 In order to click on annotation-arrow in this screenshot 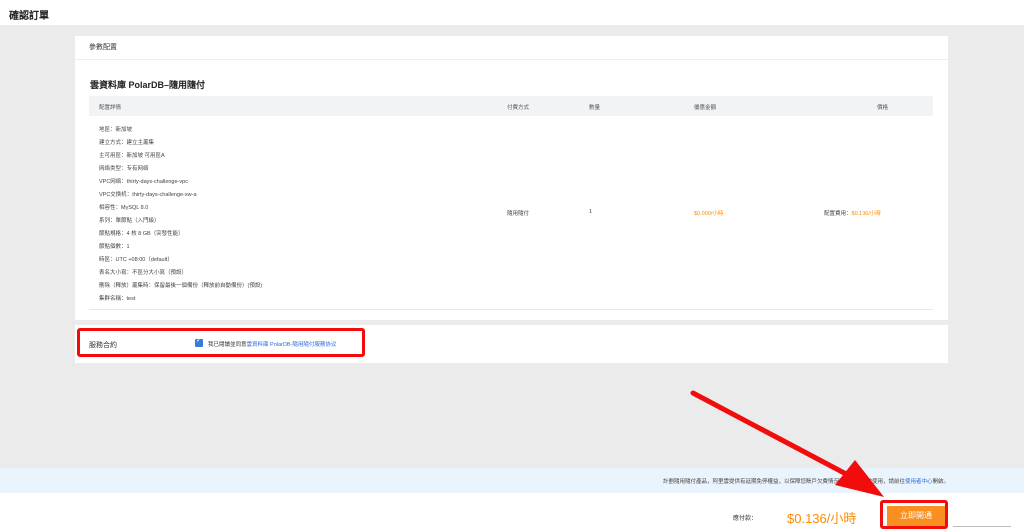, I will do `click(787, 443)`.